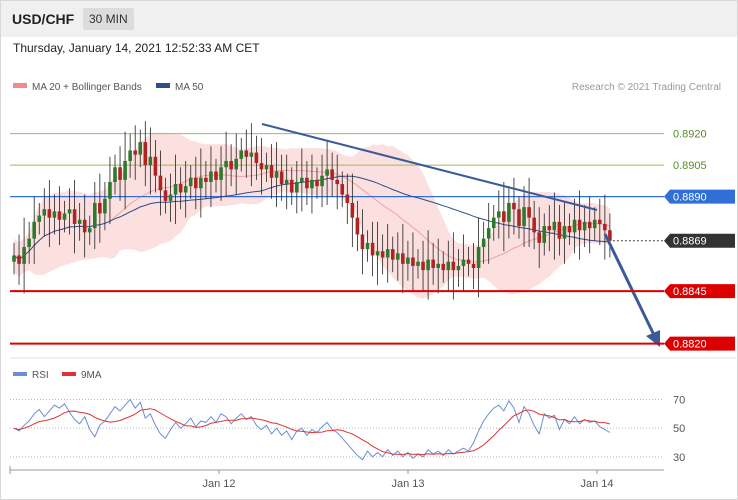 This screenshot has height=500, width=738. Describe the element at coordinates (690, 242) in the screenshot. I see `level-label-0.8869: 0.8869` at that location.